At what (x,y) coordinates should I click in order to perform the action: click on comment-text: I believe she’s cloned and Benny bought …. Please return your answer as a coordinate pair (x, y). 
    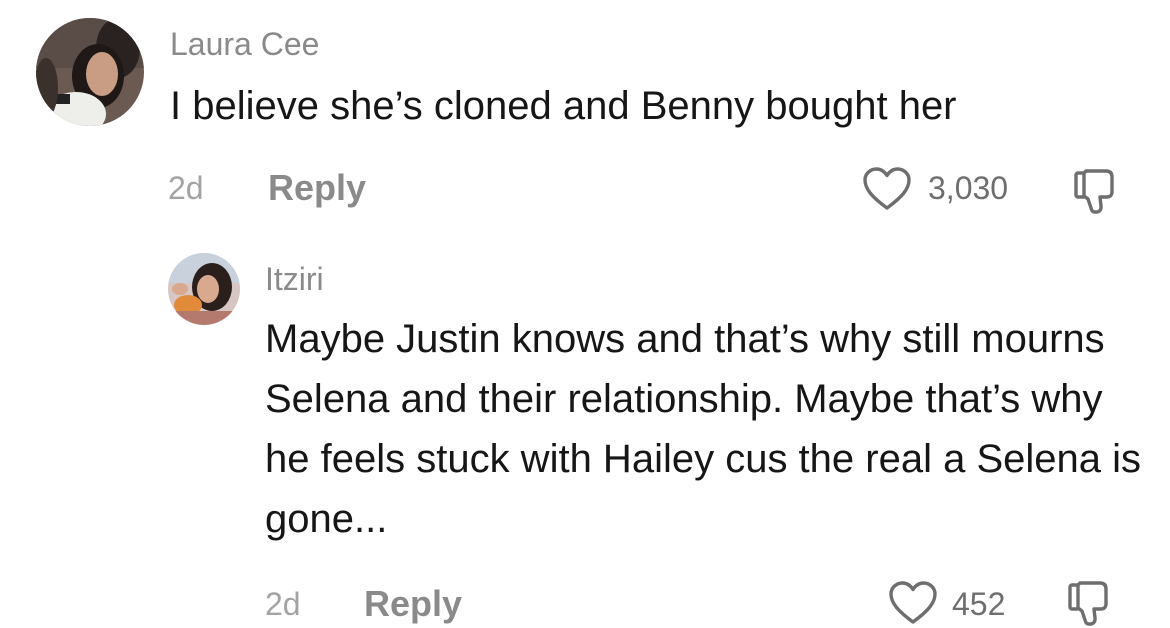
    Looking at the image, I should click on (563, 106).